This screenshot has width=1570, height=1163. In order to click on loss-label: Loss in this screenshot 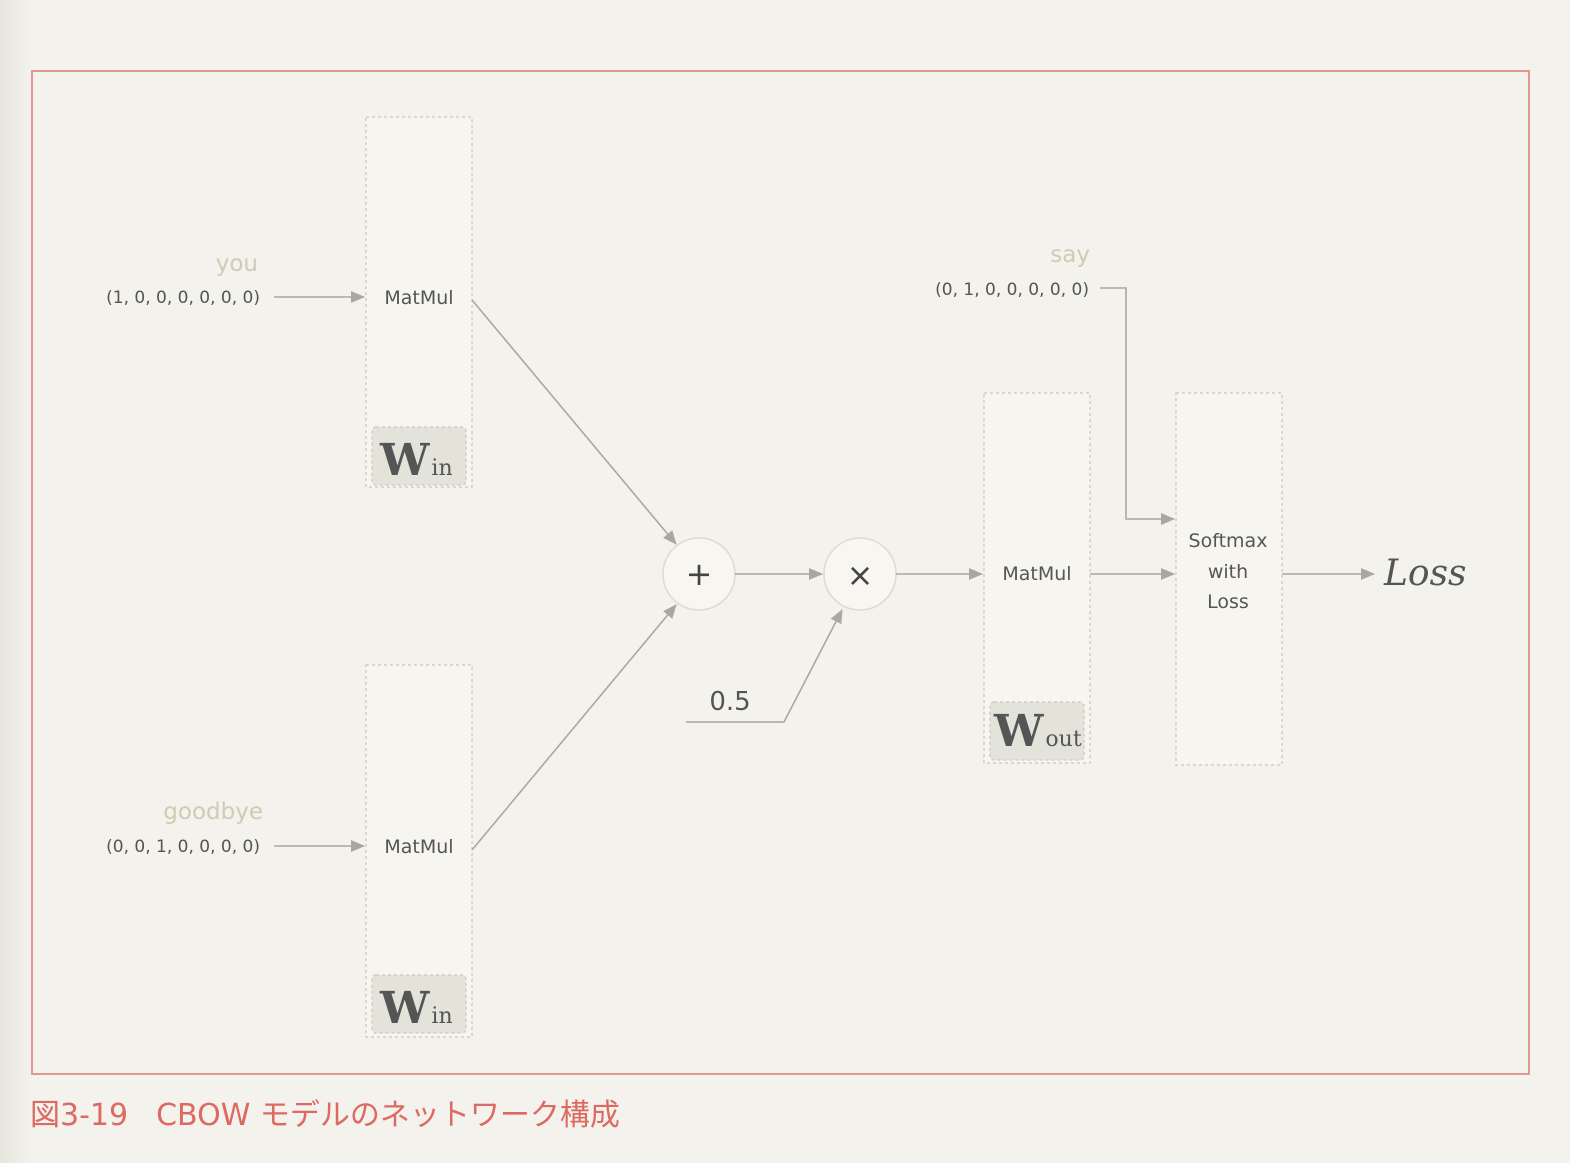, I will do `click(1425, 573)`.